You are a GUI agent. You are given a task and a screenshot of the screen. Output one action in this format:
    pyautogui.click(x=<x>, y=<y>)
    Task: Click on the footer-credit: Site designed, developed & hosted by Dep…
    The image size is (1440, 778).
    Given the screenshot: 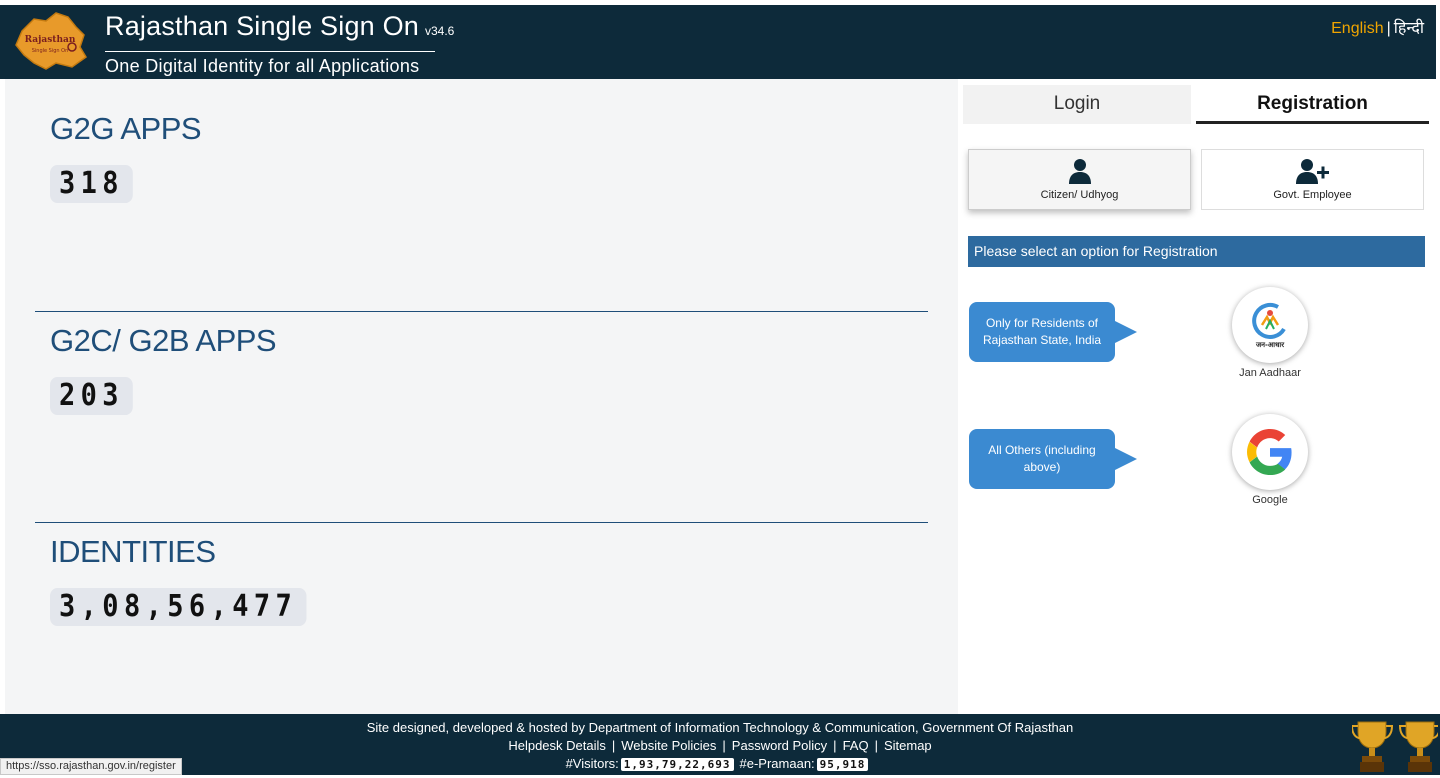 What is the action you would take?
    pyautogui.click(x=720, y=727)
    